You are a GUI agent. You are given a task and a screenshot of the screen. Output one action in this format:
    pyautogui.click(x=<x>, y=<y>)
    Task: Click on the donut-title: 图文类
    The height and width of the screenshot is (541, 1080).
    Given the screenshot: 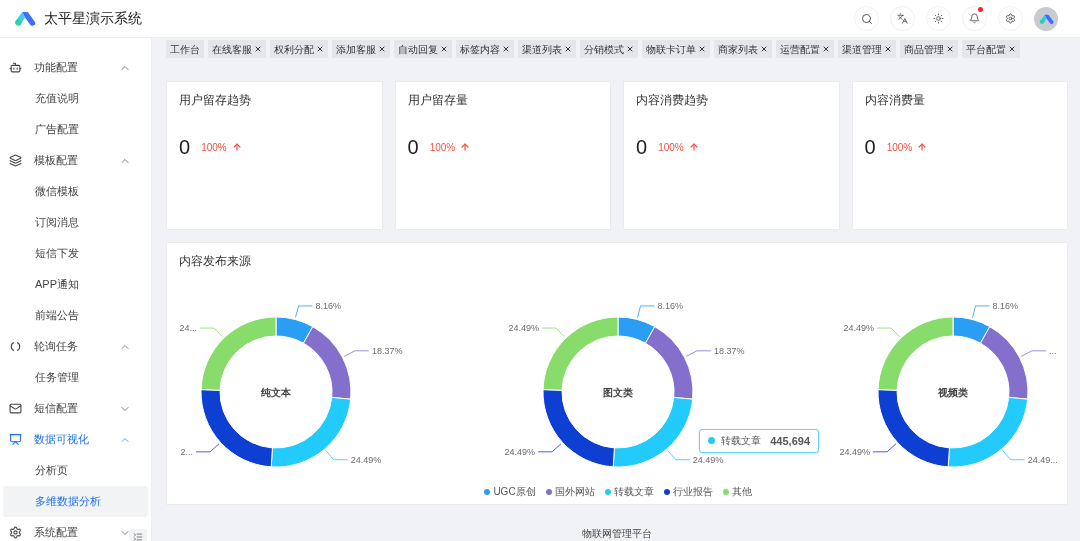 What is the action you would take?
    pyautogui.click(x=618, y=392)
    